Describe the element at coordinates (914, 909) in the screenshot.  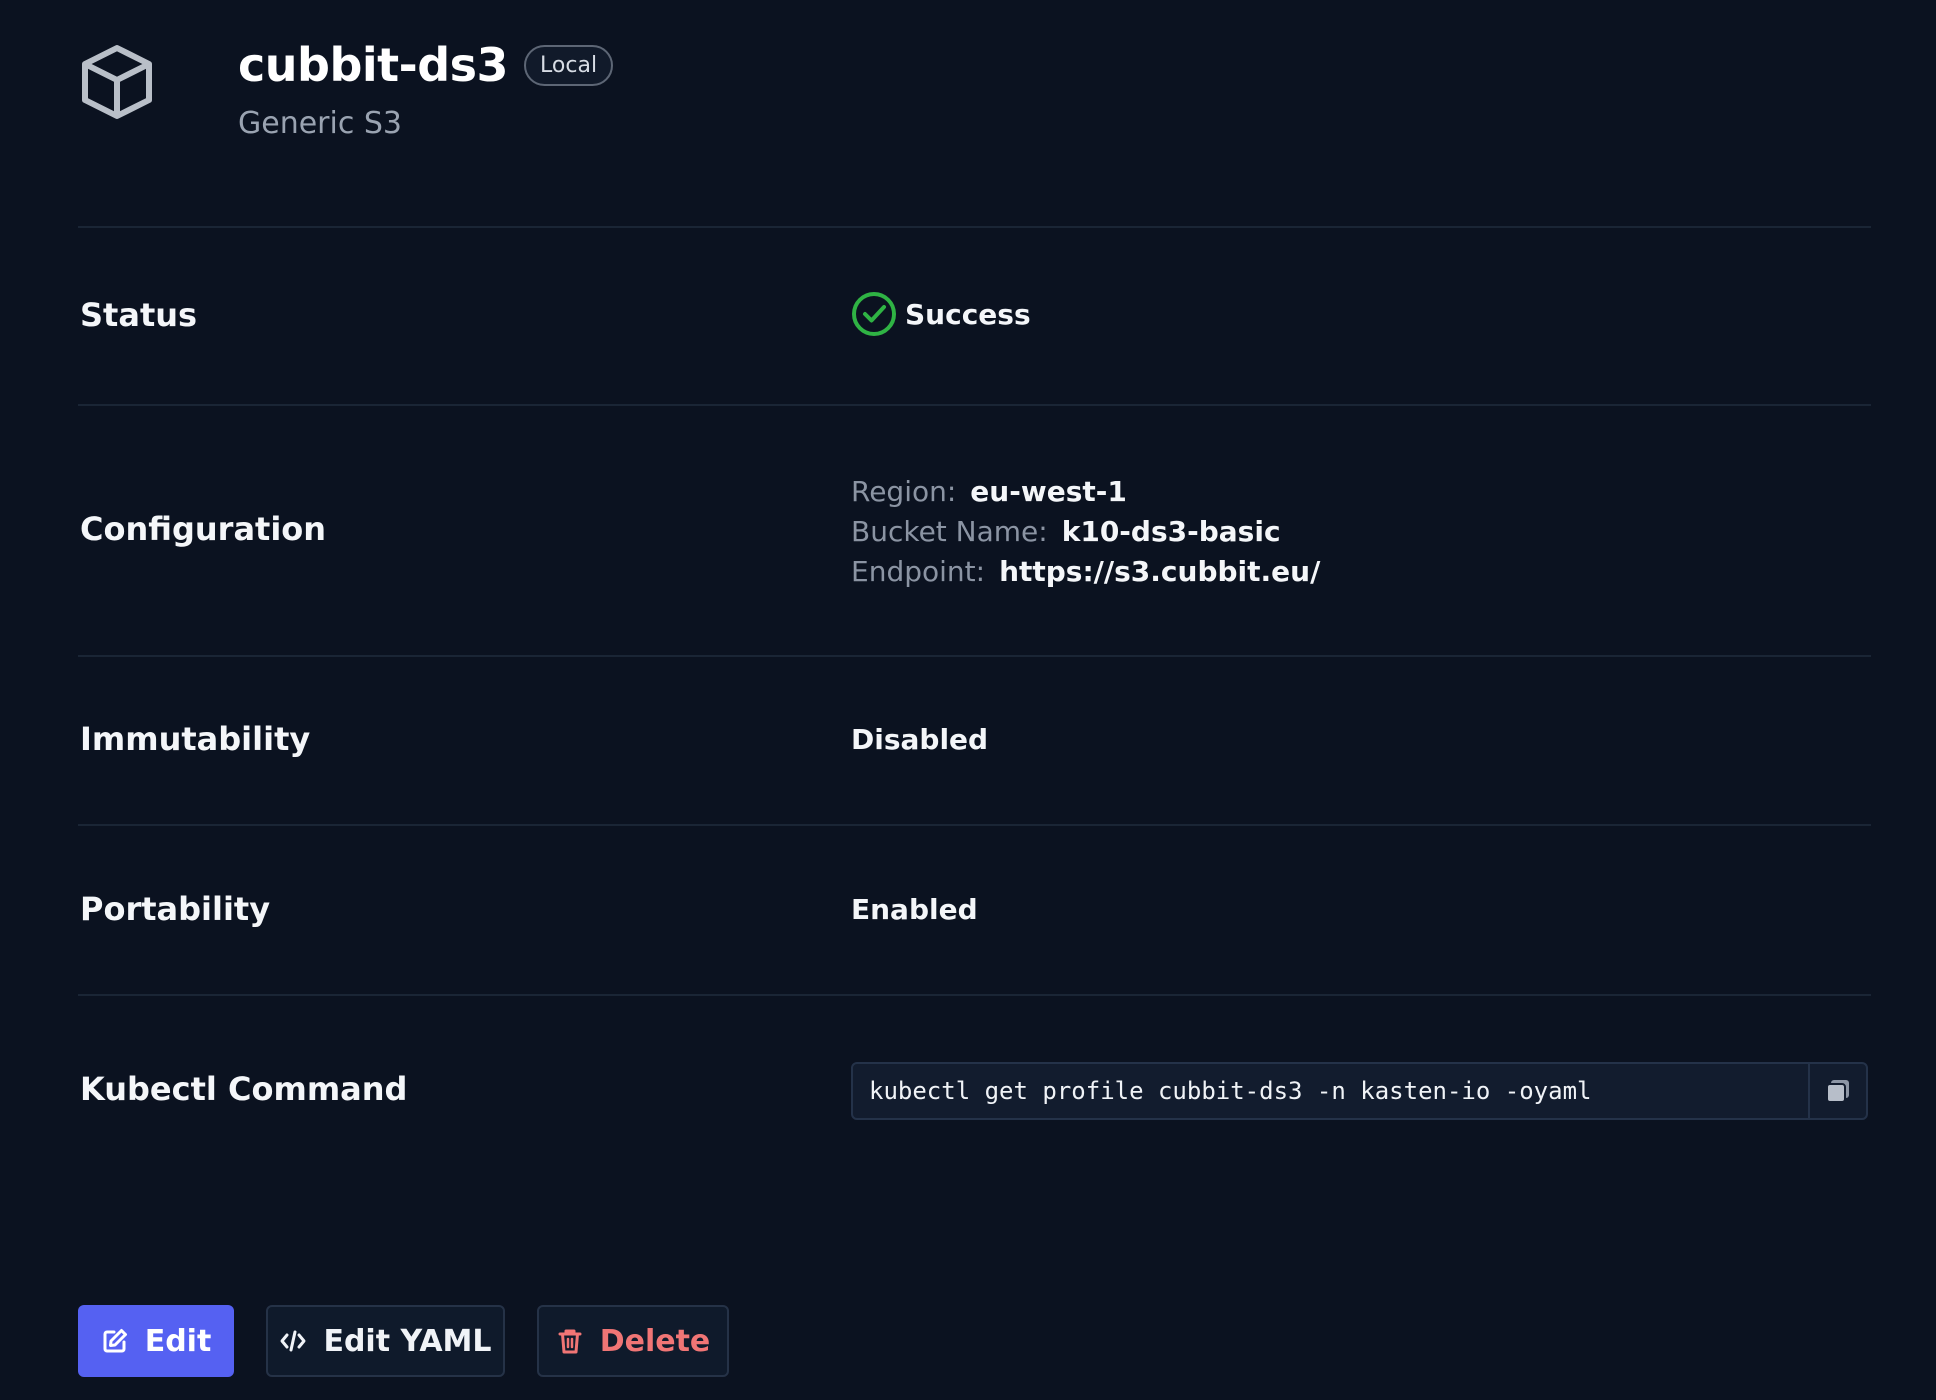
I see `portability-value: Enabled` at that location.